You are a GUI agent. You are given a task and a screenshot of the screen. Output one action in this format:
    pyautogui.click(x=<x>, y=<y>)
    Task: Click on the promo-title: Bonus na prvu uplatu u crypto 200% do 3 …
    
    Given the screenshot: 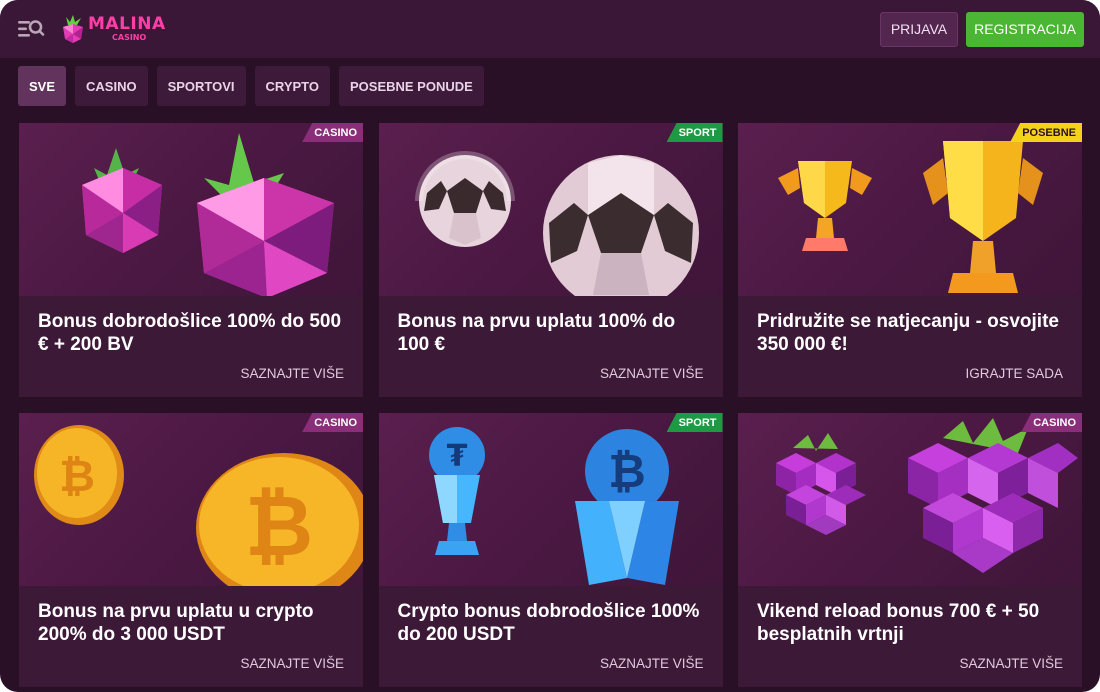 What is the action you would take?
    pyautogui.click(x=176, y=623)
    